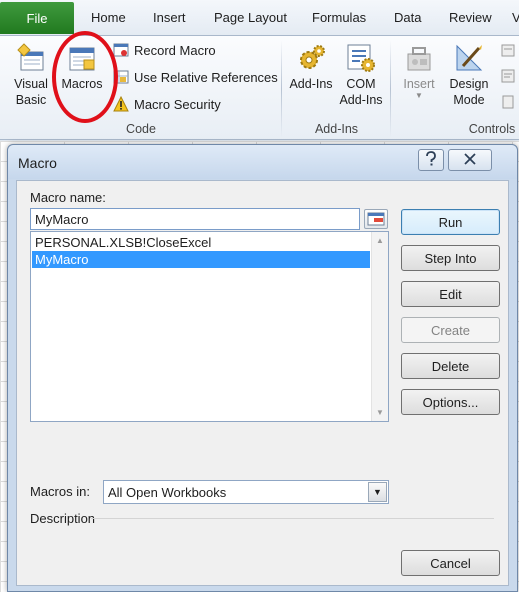 Image resolution: width=519 pixels, height=592 pixels. Describe the element at coordinates (450, 366) in the screenshot. I see `delete-button: Delete` at that location.